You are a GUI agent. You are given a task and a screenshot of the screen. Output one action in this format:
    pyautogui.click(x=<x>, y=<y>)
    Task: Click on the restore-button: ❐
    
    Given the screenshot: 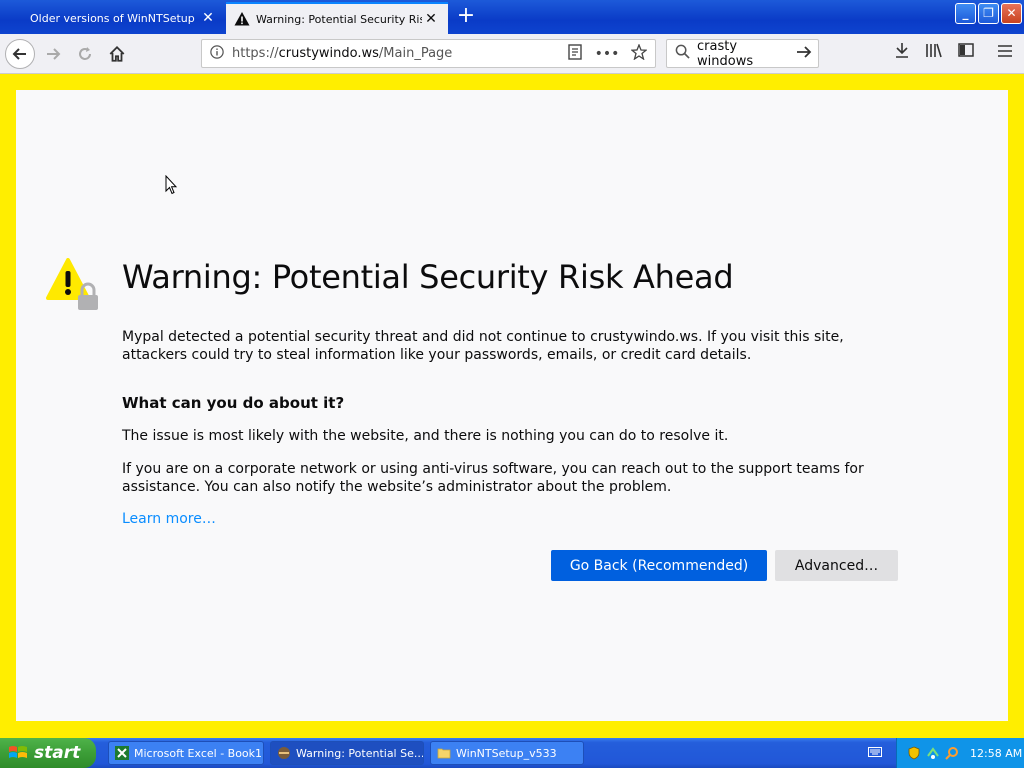 What is the action you would take?
    pyautogui.click(x=988, y=13)
    